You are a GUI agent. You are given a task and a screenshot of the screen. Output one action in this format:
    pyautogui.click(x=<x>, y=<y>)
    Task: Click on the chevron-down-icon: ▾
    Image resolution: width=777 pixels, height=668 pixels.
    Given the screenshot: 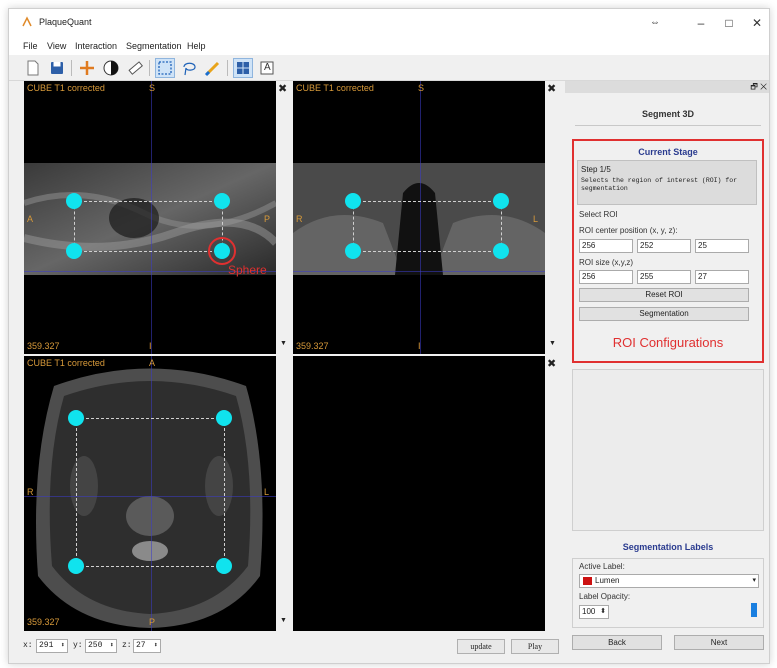 What is the action you would take?
    pyautogui.click(x=754, y=580)
    